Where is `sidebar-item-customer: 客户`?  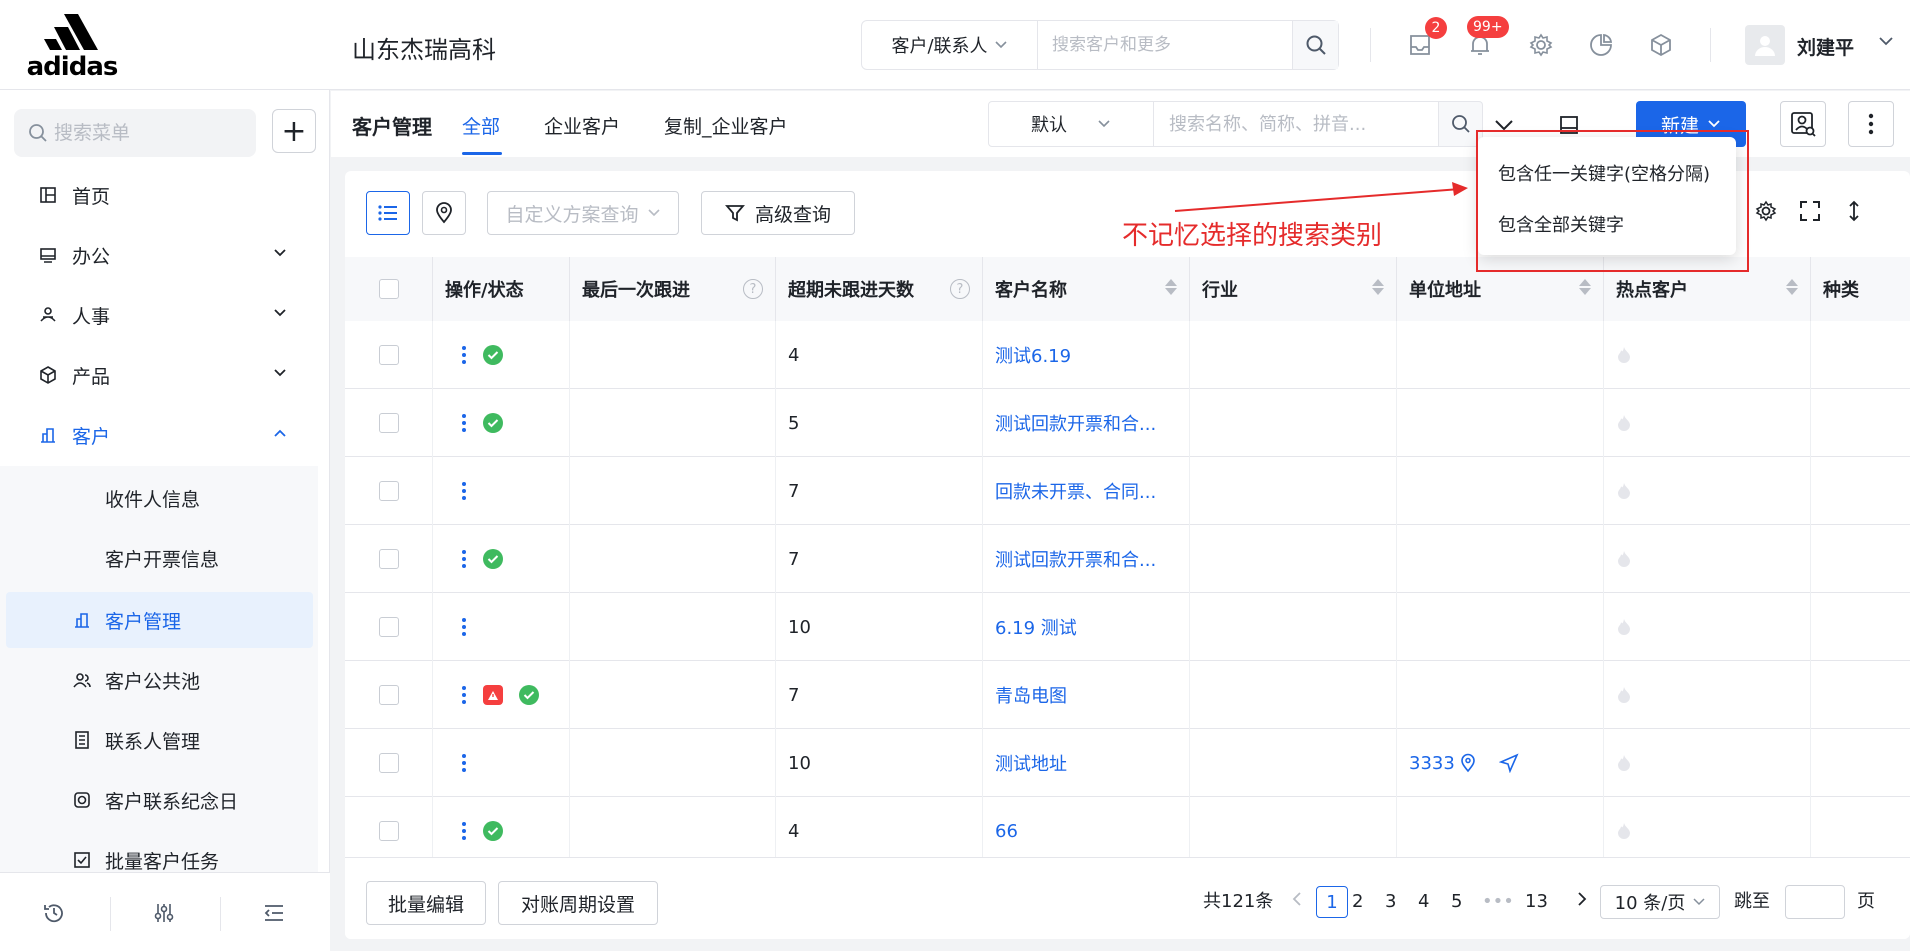
sidebar-item-customer: 客户 is located at coordinates (165, 435).